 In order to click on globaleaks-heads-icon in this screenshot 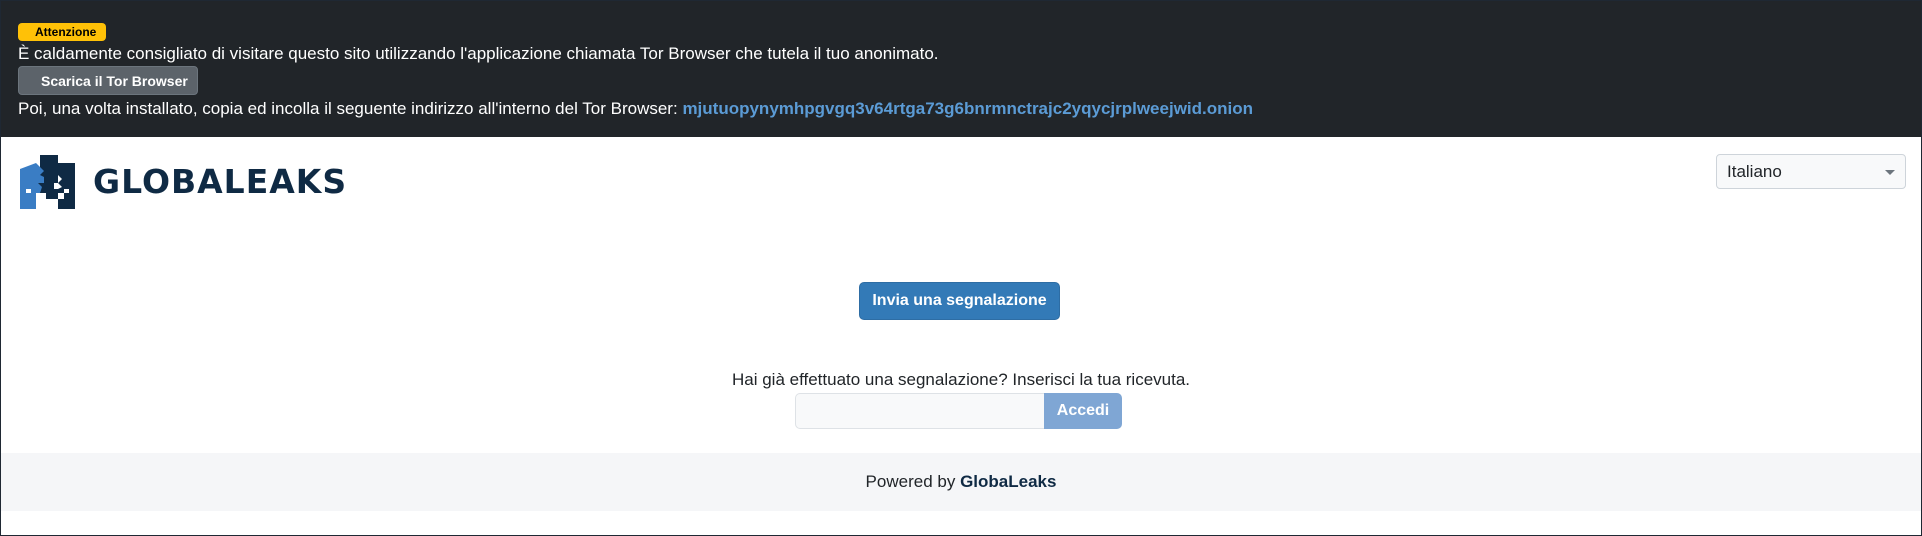, I will do `click(47, 182)`.